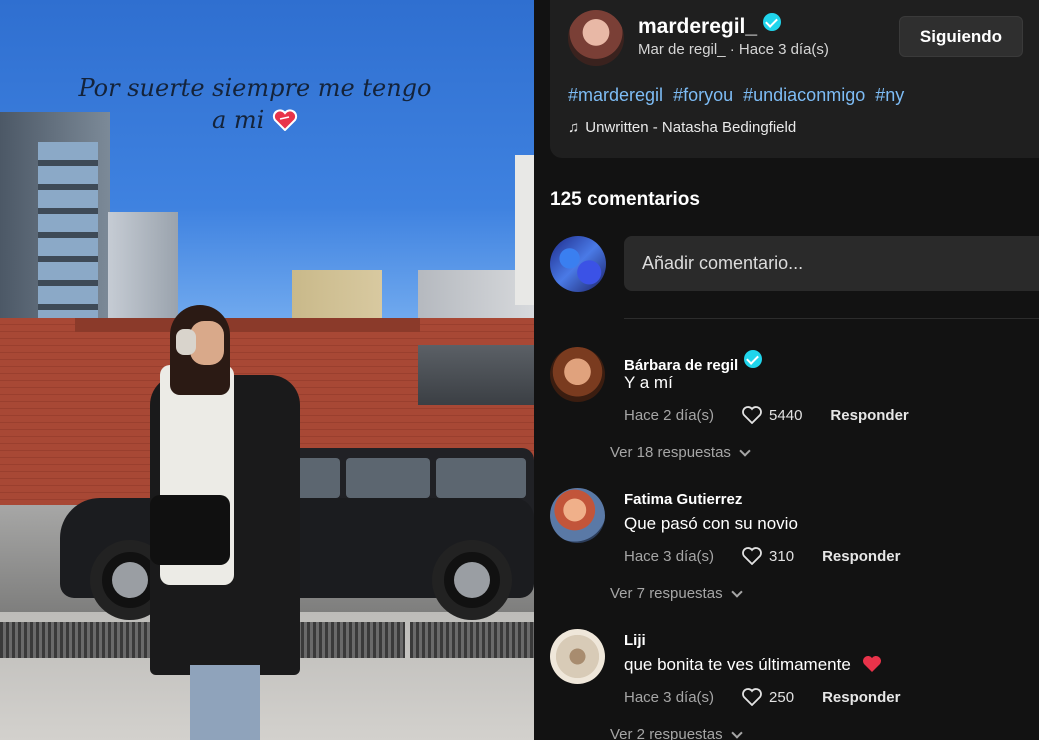  Describe the element at coordinates (889, 95) in the screenshot. I see `hashtag-link: #ny` at that location.